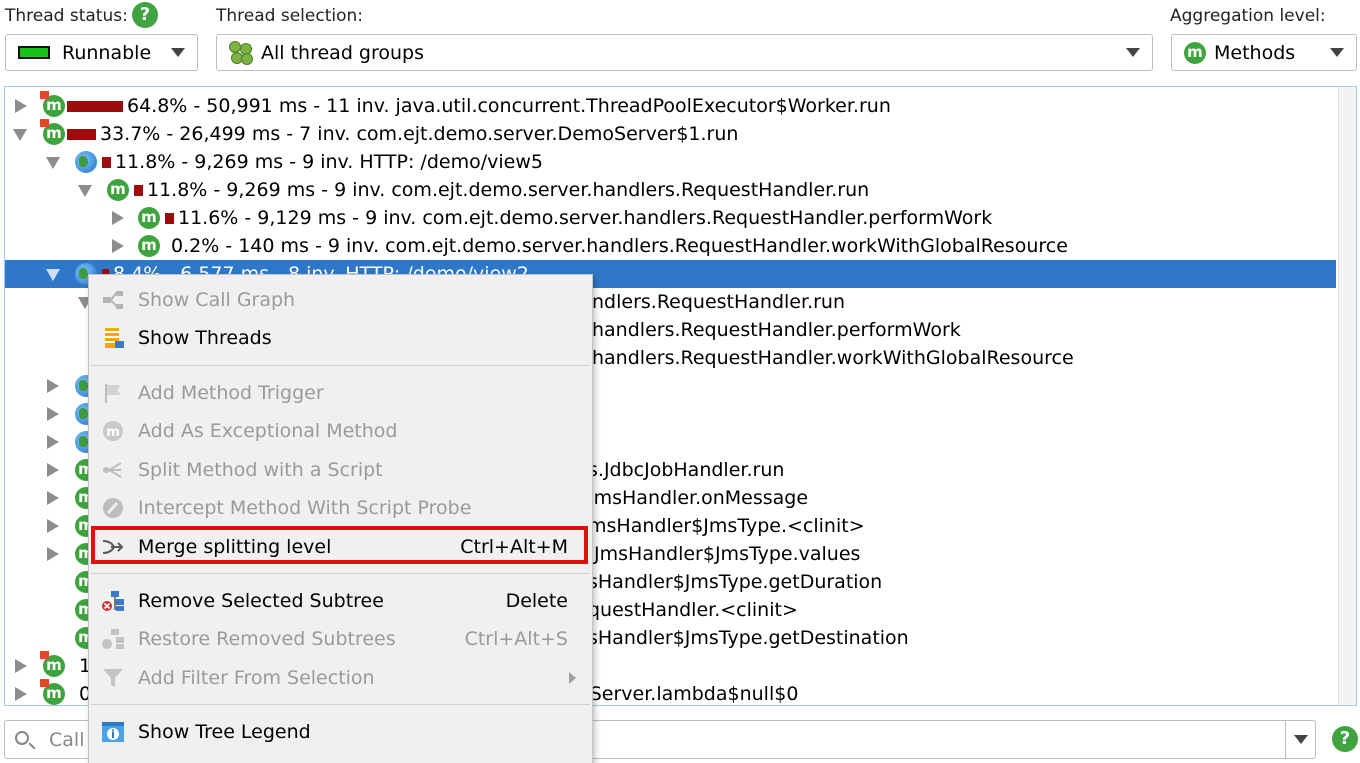 The height and width of the screenshot is (763, 1360). Describe the element at coordinates (261, 601) in the screenshot. I see `menu-item-label: Remove Selected Subtree` at that location.